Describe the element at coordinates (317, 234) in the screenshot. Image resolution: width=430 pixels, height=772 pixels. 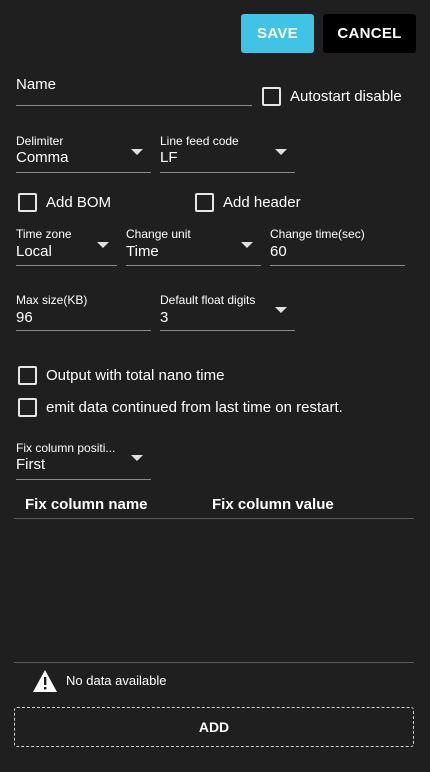
I see `change-time-label: Change time(sec)` at that location.